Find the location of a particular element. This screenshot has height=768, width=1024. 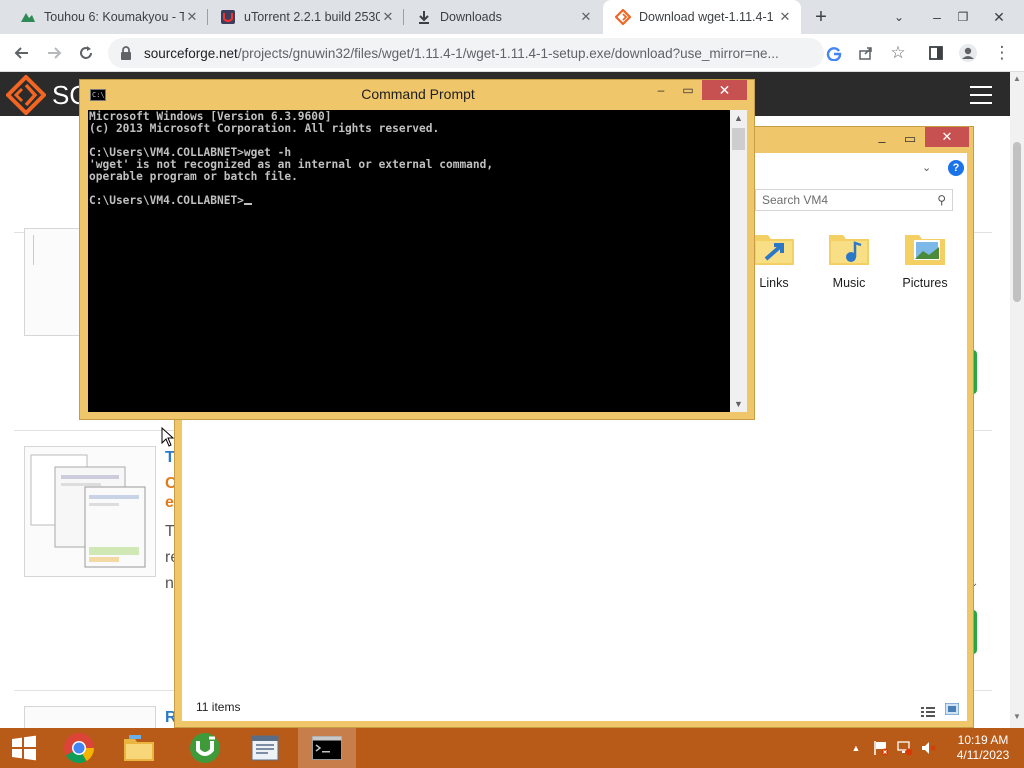

taskbar-chrome is located at coordinates (79, 748).